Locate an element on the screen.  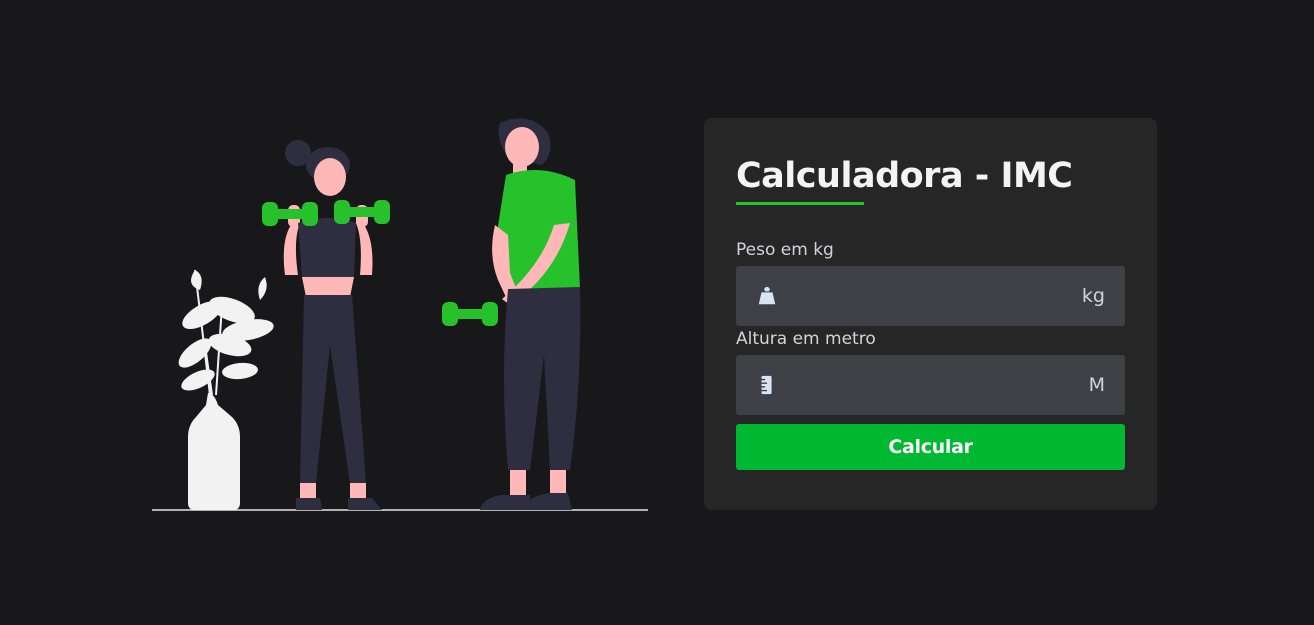
weight-label: Peso em kg is located at coordinates (785, 250).